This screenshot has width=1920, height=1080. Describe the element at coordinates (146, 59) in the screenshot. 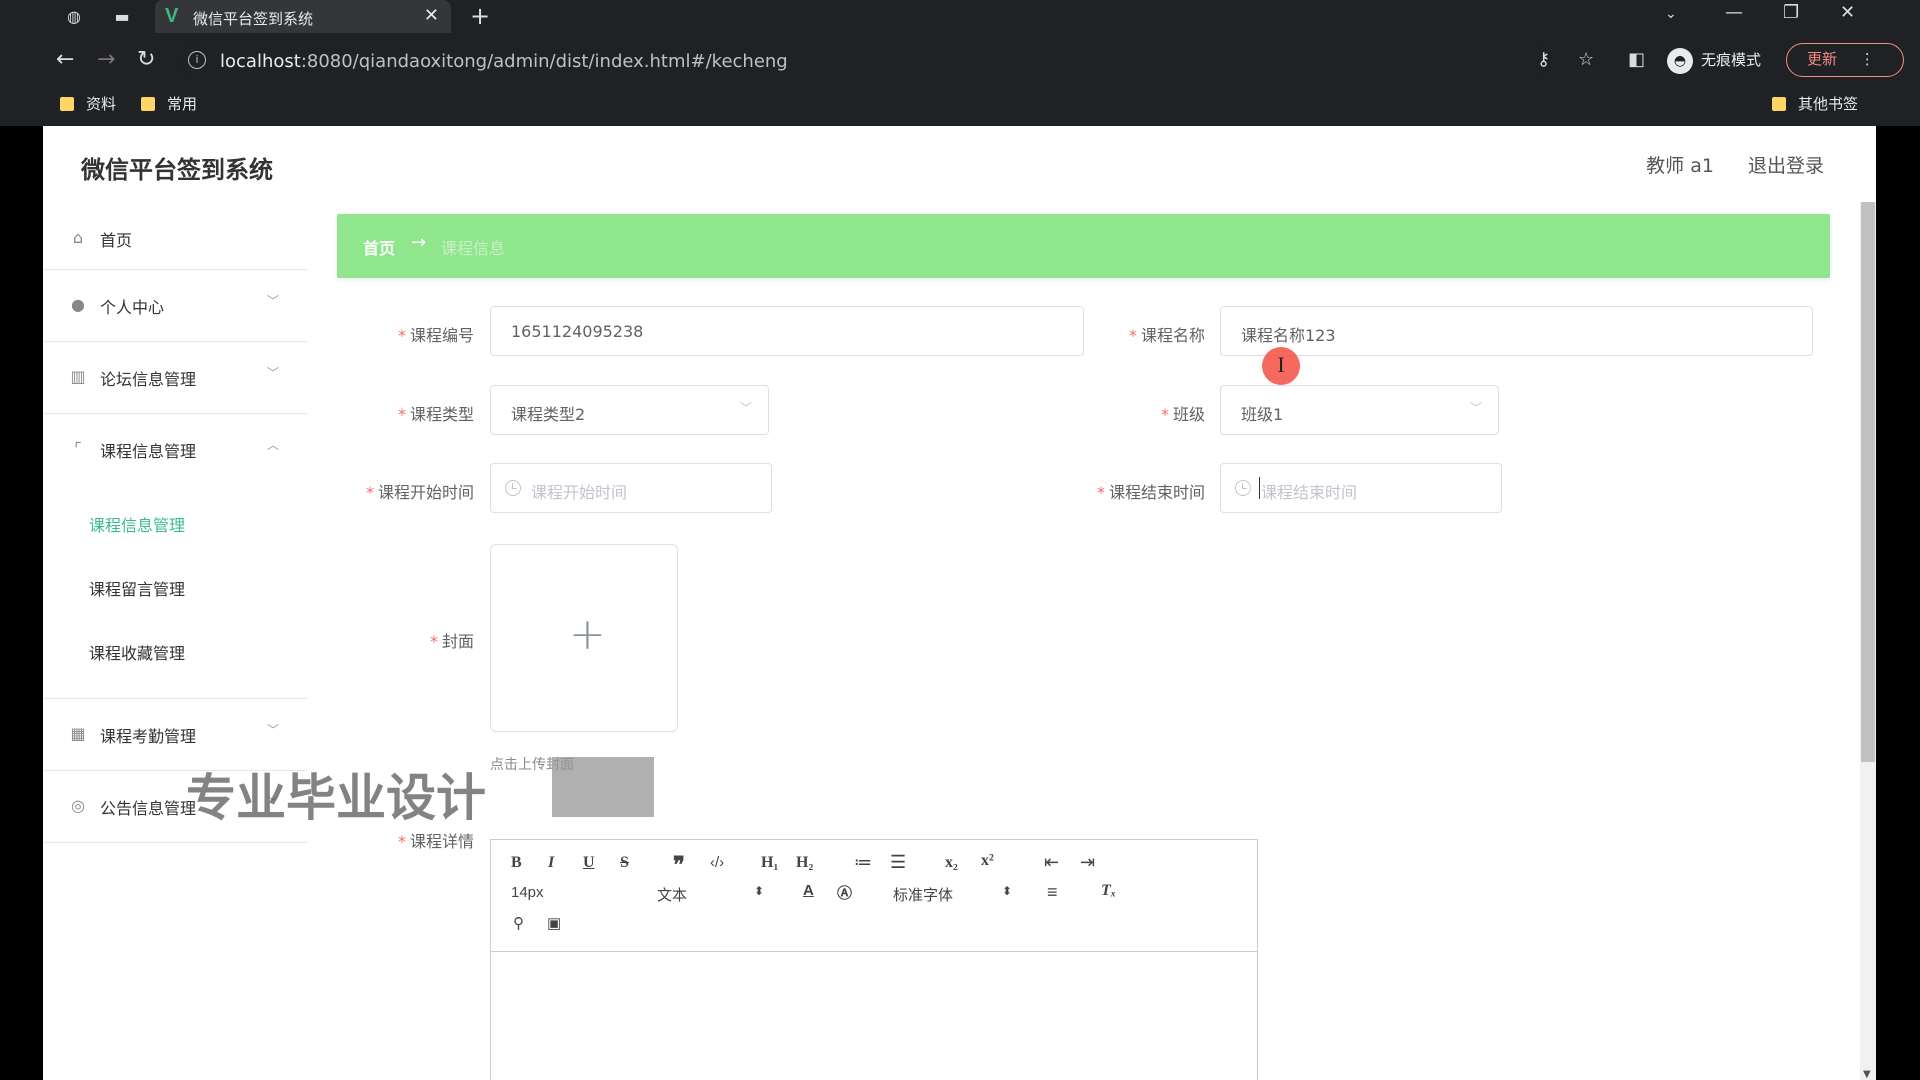

I see `reload-icon: ↻` at that location.